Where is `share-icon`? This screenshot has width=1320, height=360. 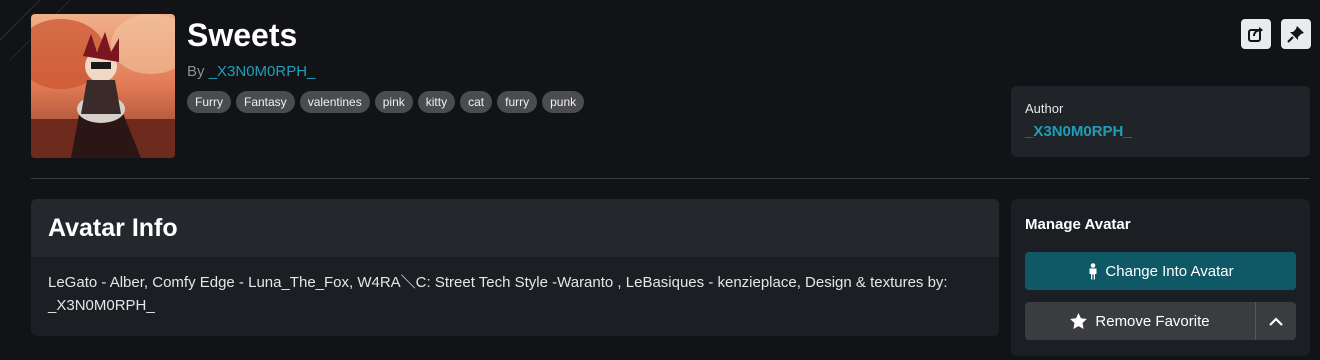 share-icon is located at coordinates (1255, 34).